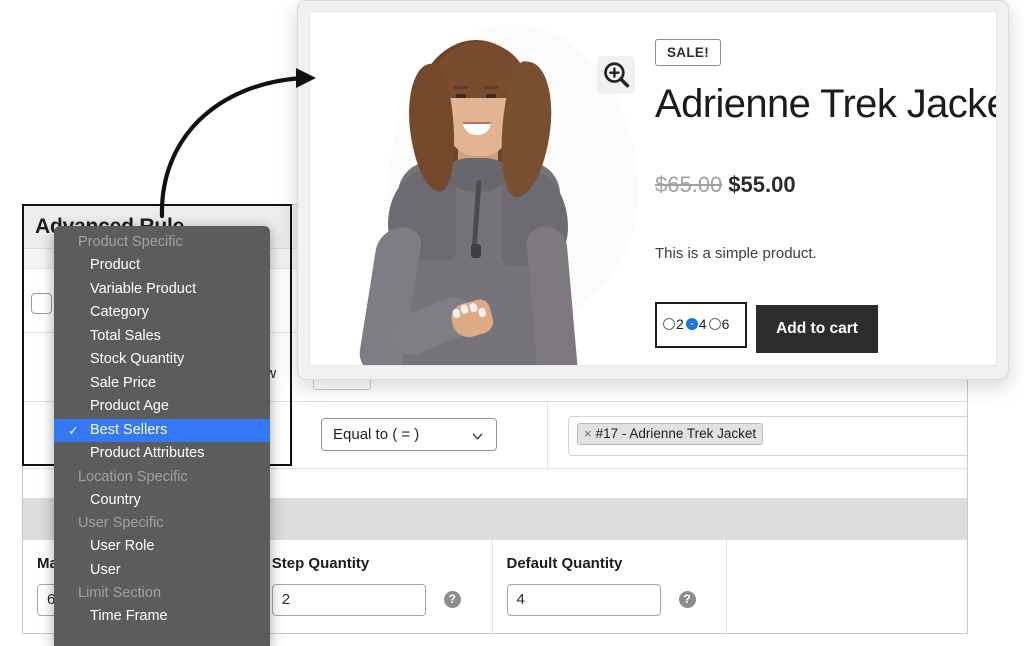 This screenshot has width=1024, height=646. What do you see at coordinates (237, 143) in the screenshot?
I see `annotation-arrow` at bounding box center [237, 143].